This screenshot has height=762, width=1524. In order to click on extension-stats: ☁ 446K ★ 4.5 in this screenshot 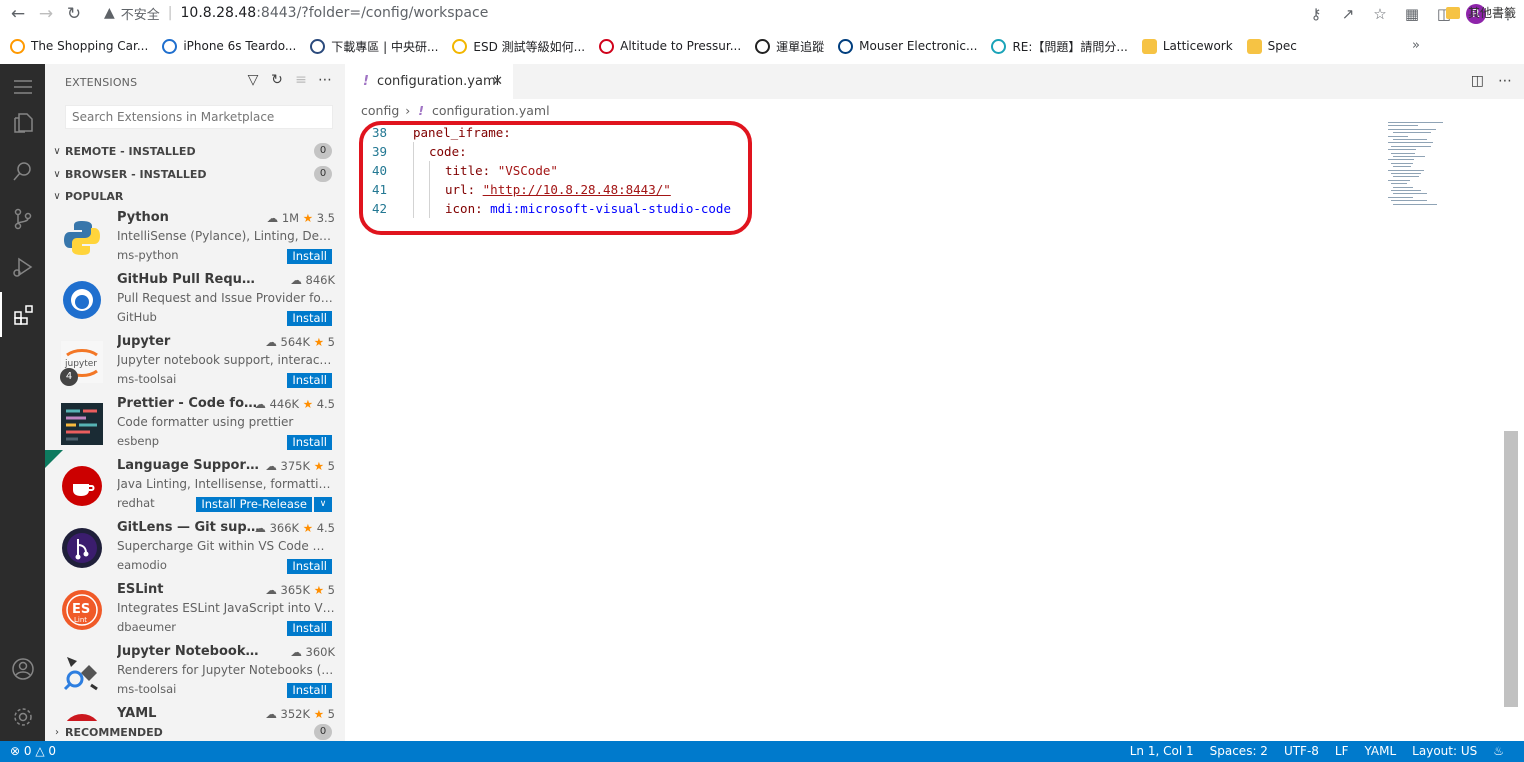, I will do `click(294, 404)`.